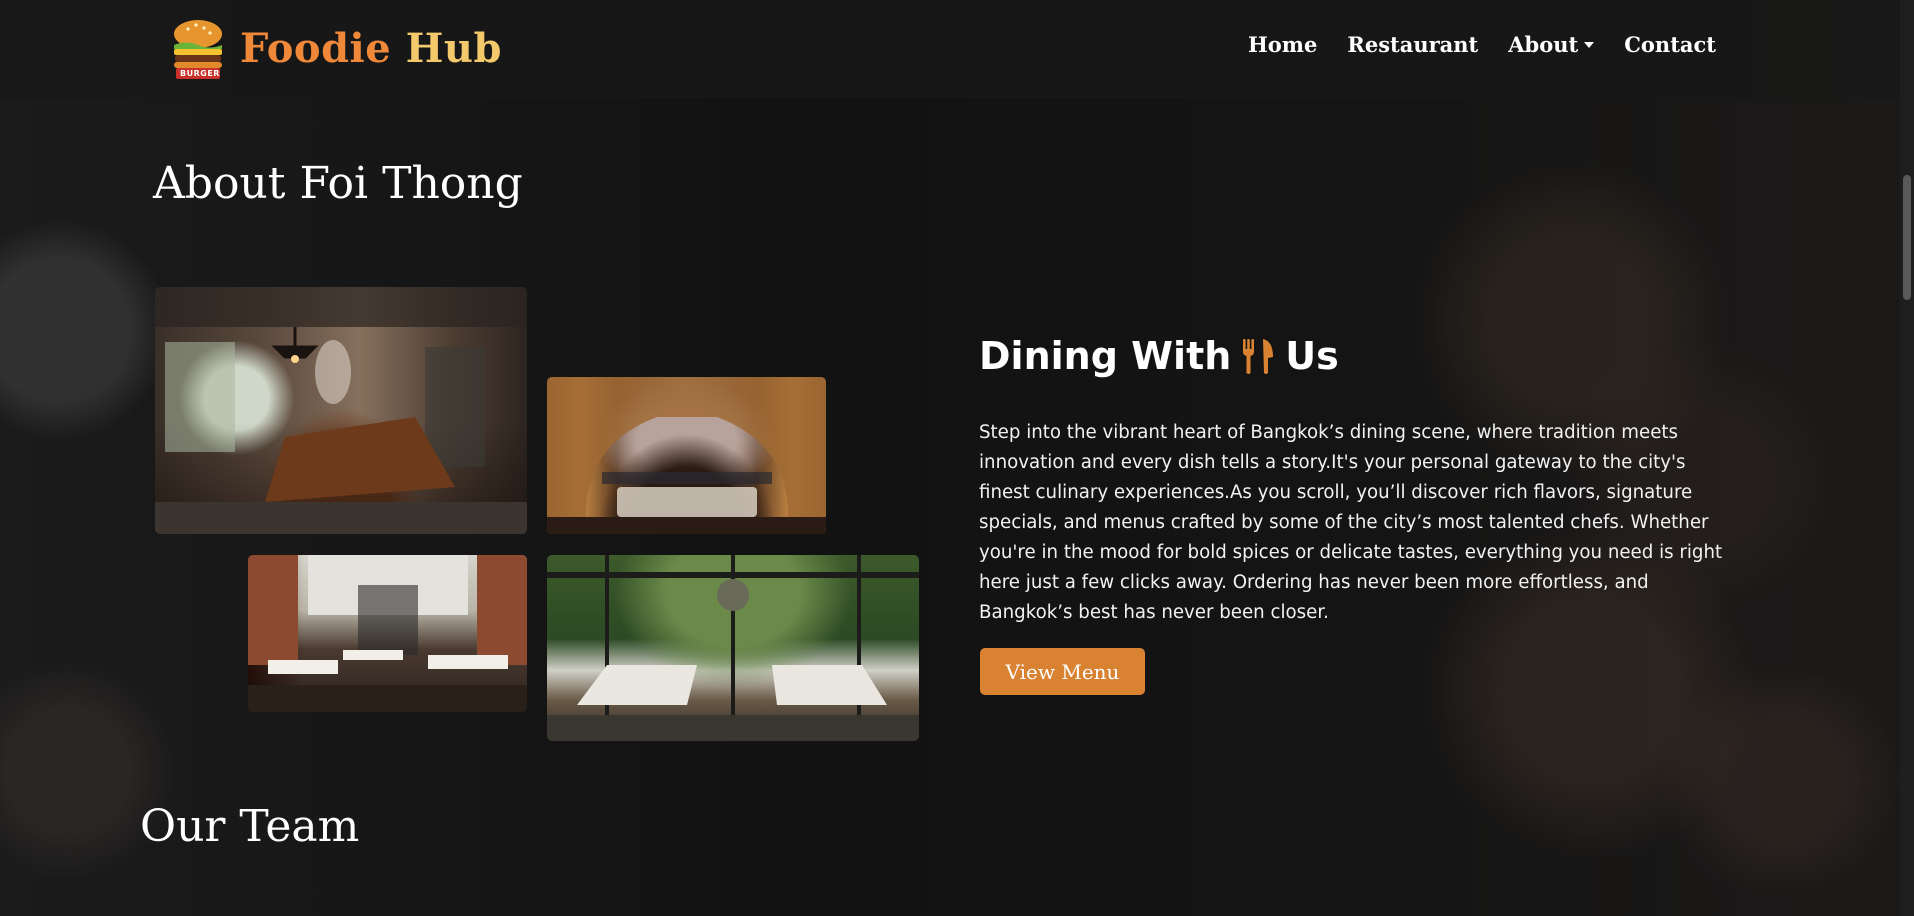  I want to click on nav-home-label: Home, so click(1282, 44).